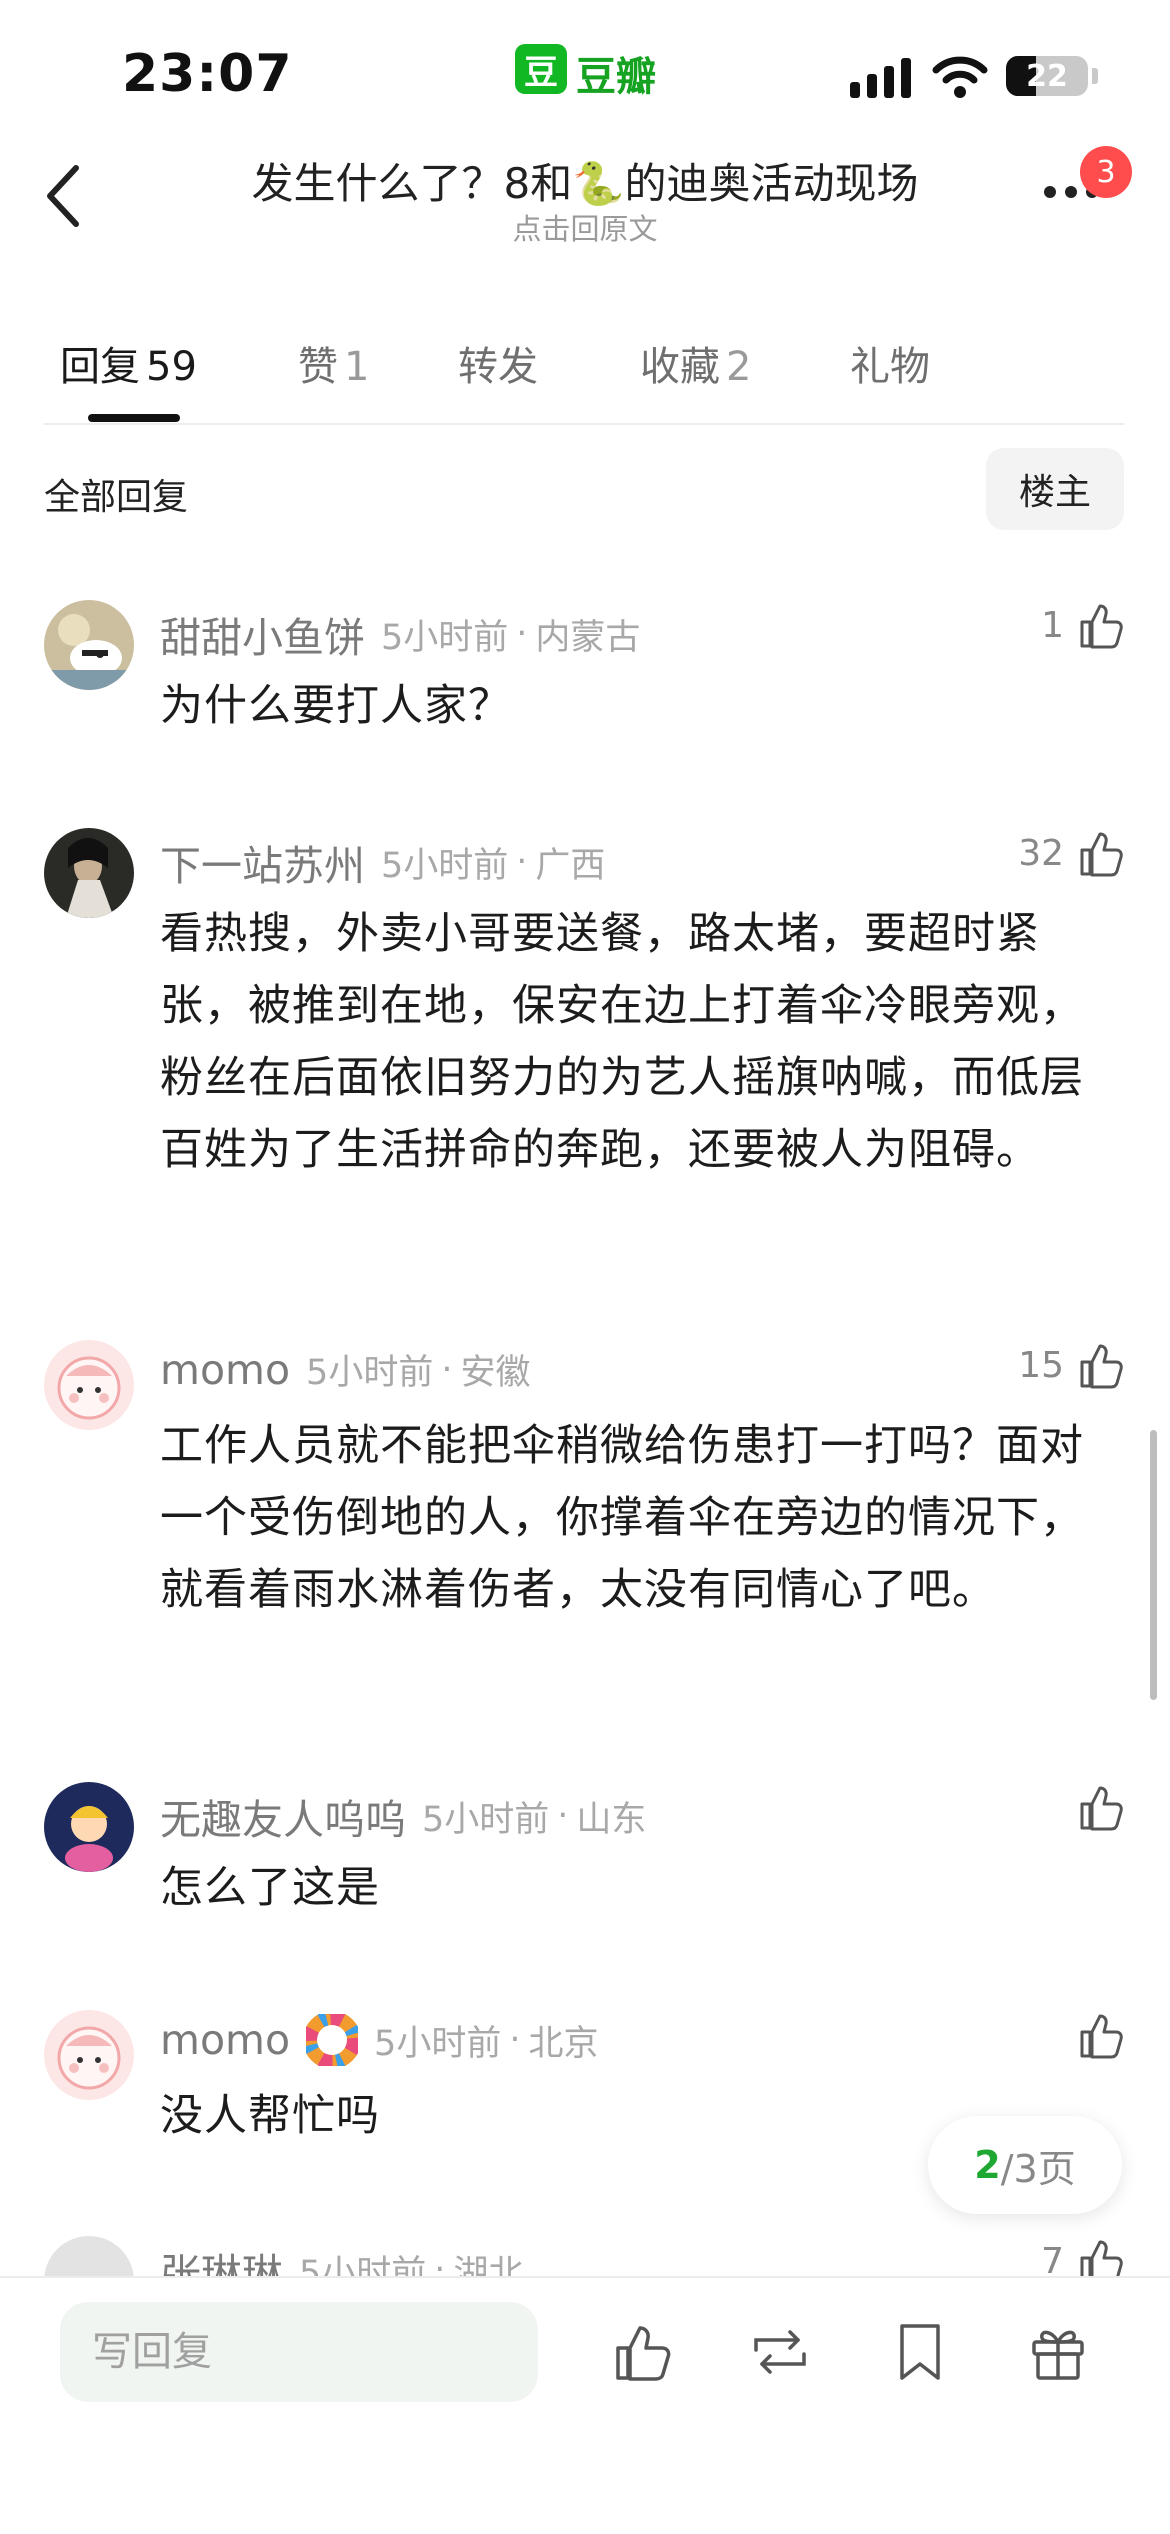  I want to click on current-page: 2, so click(987, 2165).